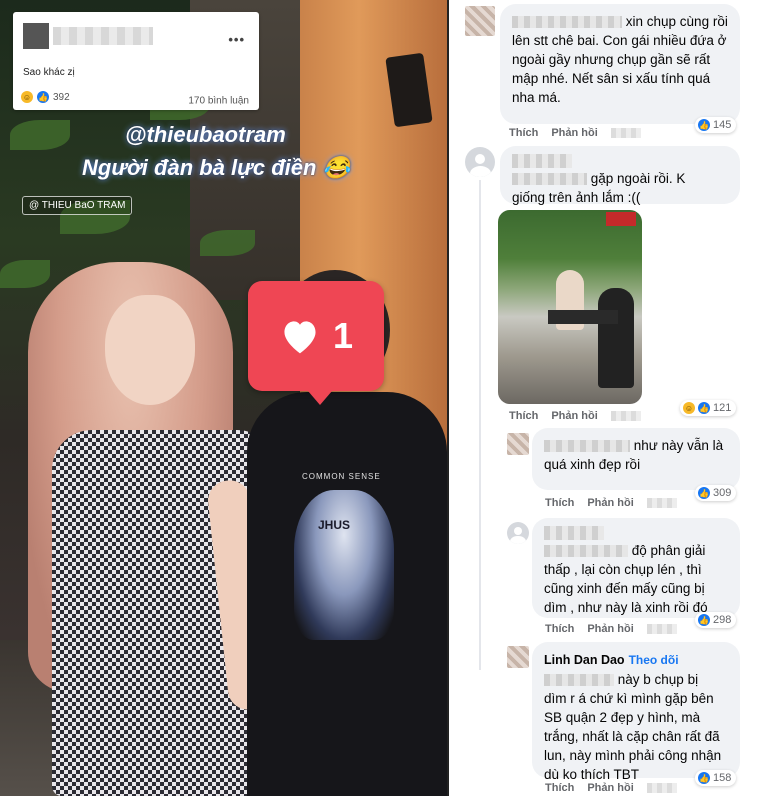  Describe the element at coordinates (654, 660) in the screenshot. I see `follow-button: Theo dõi` at that location.